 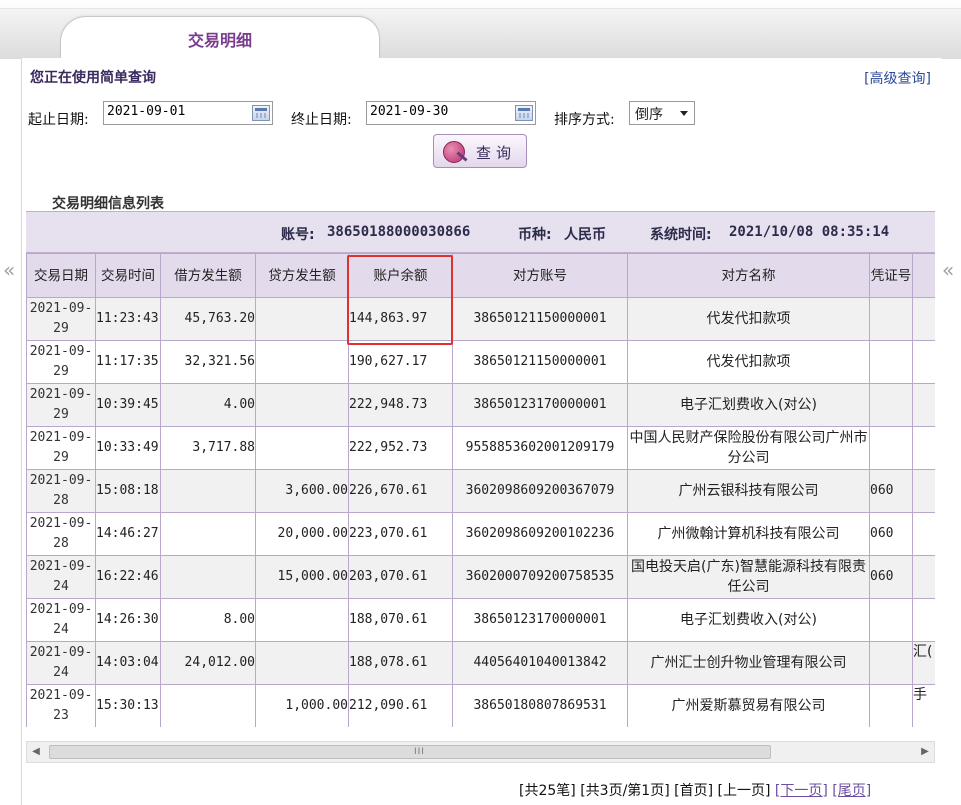 I want to click on cell-time: 14:03:04, so click(x=128, y=663).